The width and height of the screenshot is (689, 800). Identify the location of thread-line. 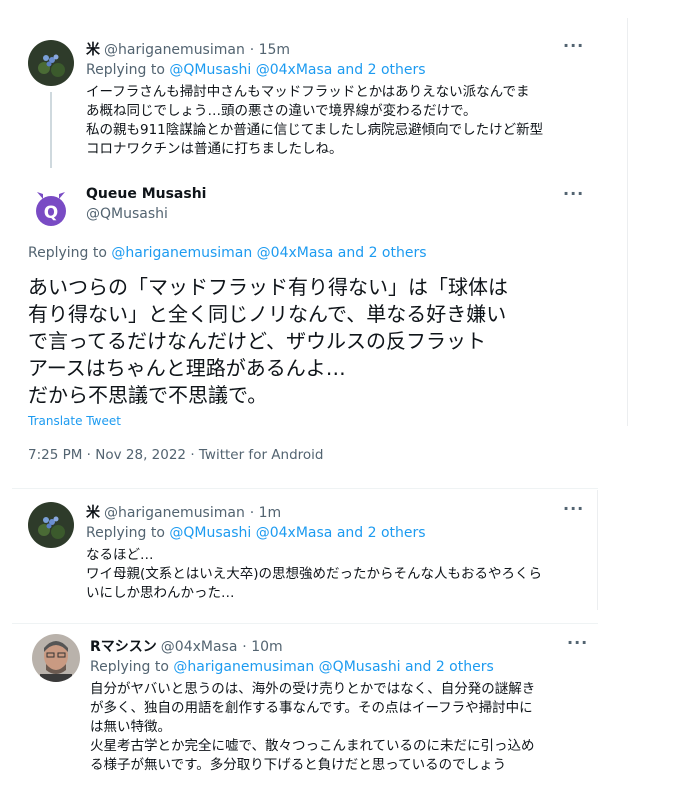
(51, 130).